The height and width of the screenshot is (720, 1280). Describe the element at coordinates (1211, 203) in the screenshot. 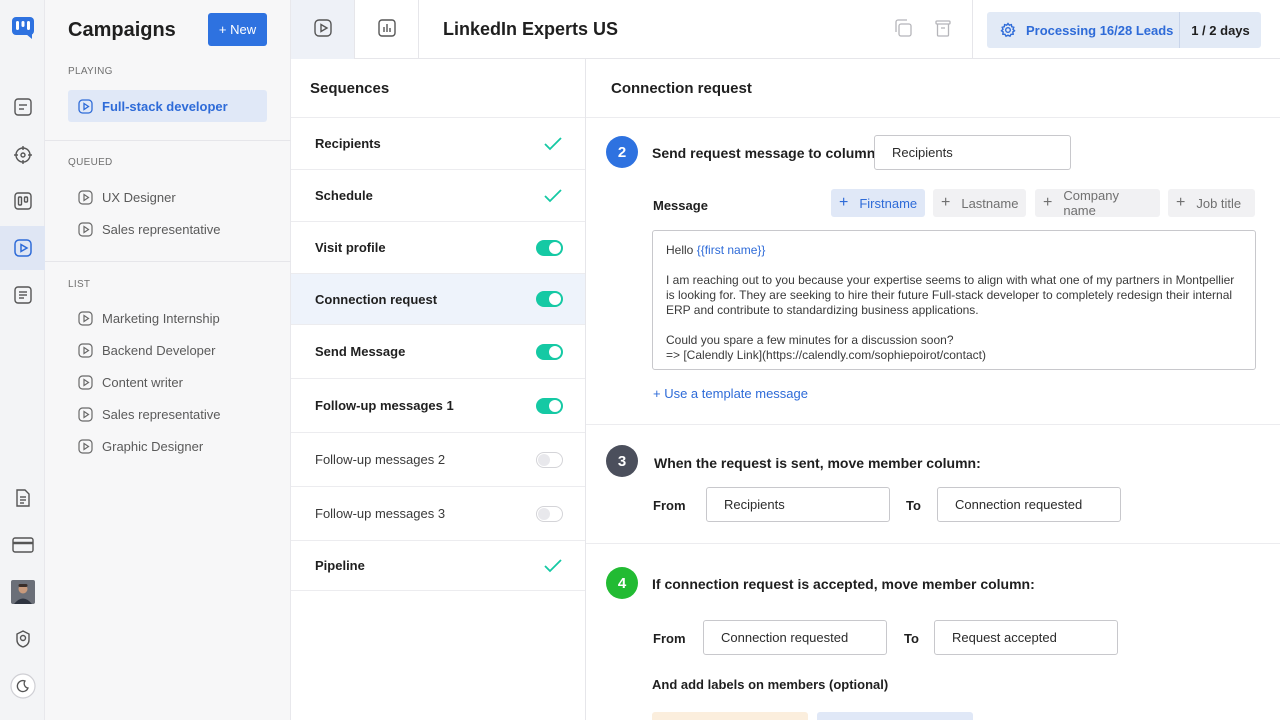

I see `insert-job-title-chip: + Job title` at that location.